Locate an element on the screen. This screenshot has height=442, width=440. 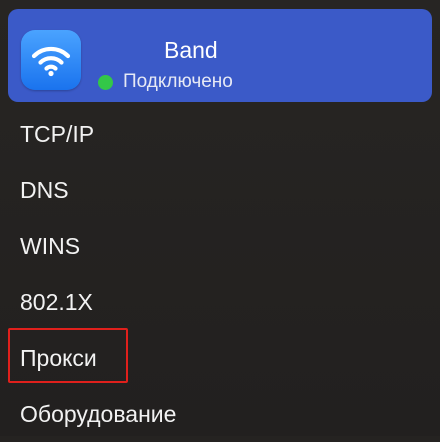
menu-item-dns: DNS is located at coordinates (220, 190).